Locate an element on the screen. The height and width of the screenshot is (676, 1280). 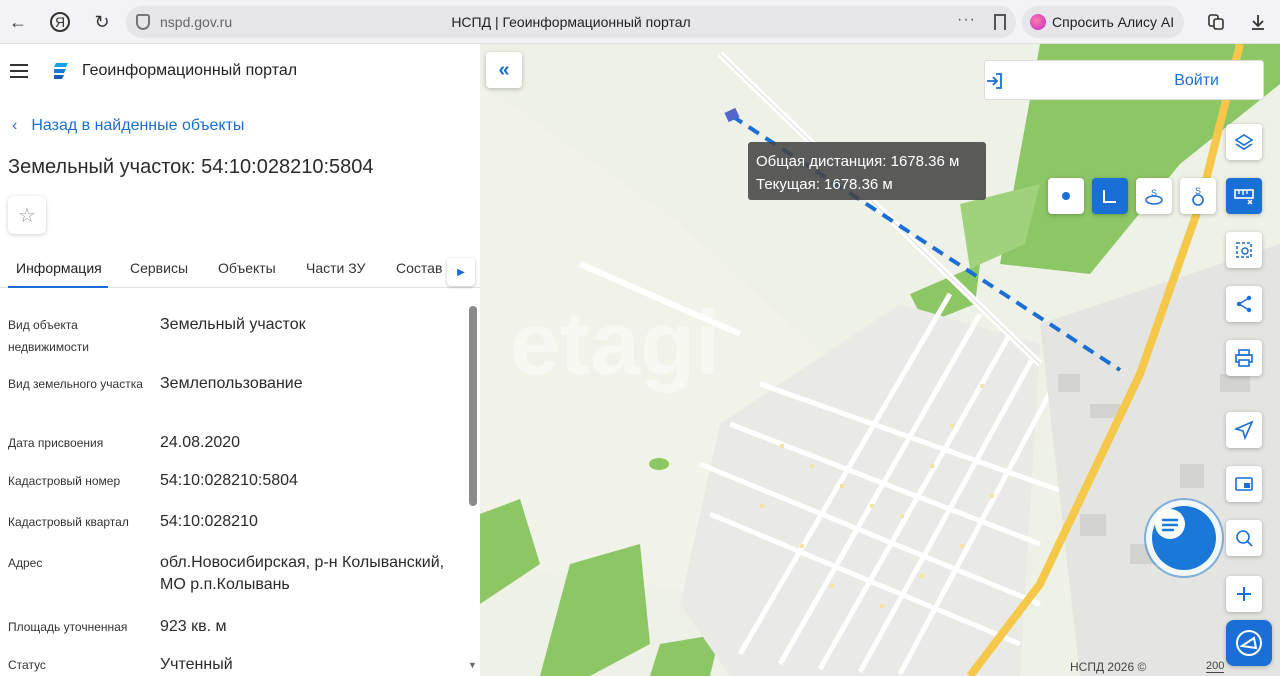
tab-composition: Состав is located at coordinates (419, 268).